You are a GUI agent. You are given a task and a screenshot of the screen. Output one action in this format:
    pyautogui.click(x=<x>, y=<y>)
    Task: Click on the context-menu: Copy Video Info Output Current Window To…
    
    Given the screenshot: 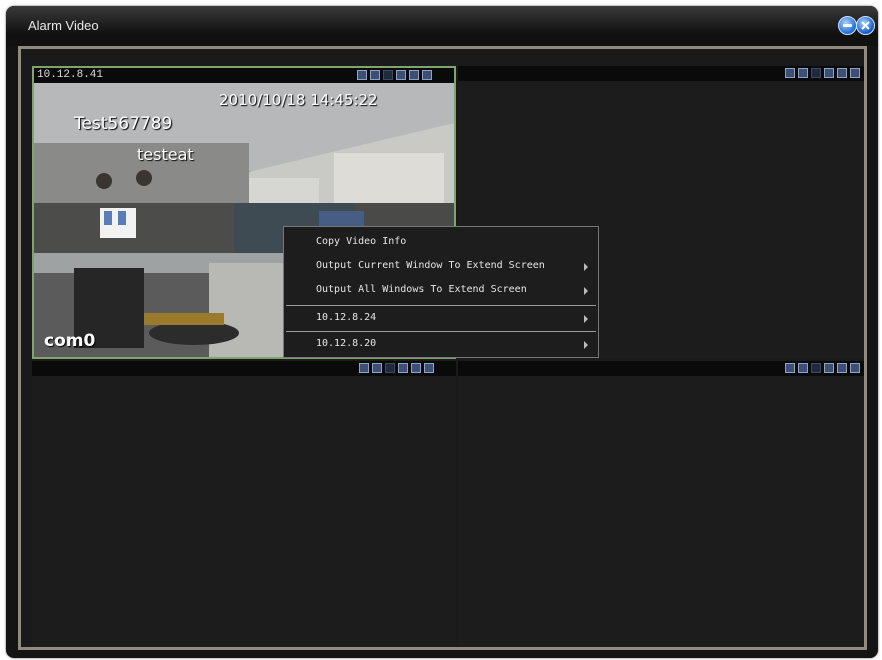 What is the action you would take?
    pyautogui.click(x=441, y=292)
    